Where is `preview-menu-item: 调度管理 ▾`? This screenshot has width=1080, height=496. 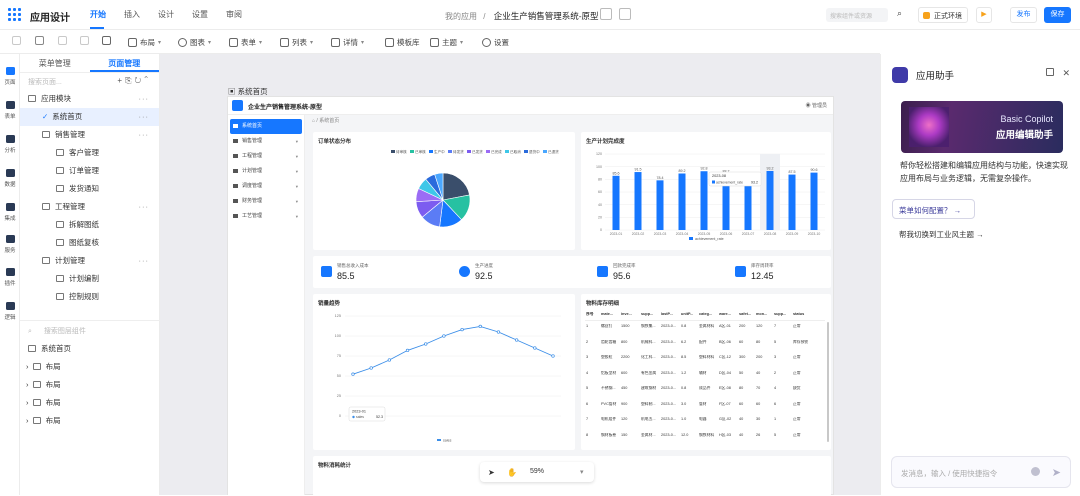 preview-menu-item: 调度管理 ▾ is located at coordinates (266, 186).